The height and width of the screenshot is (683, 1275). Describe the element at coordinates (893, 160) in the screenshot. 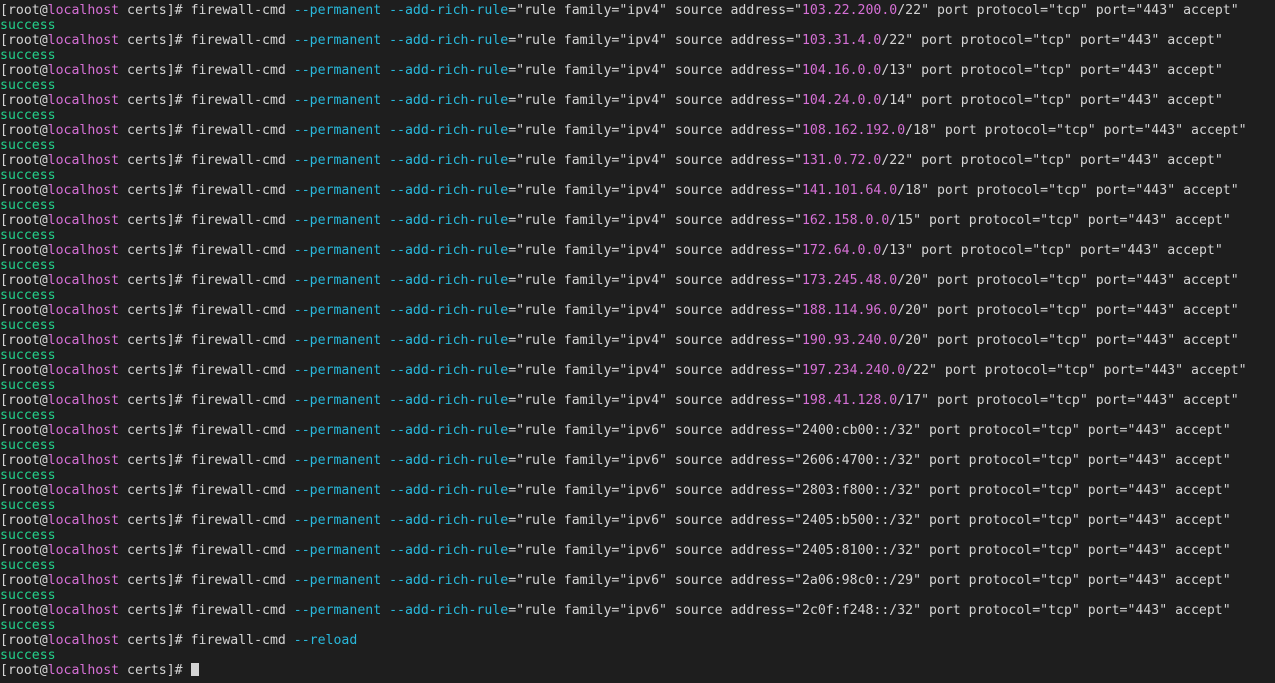

I see `address-prefix: /22` at that location.